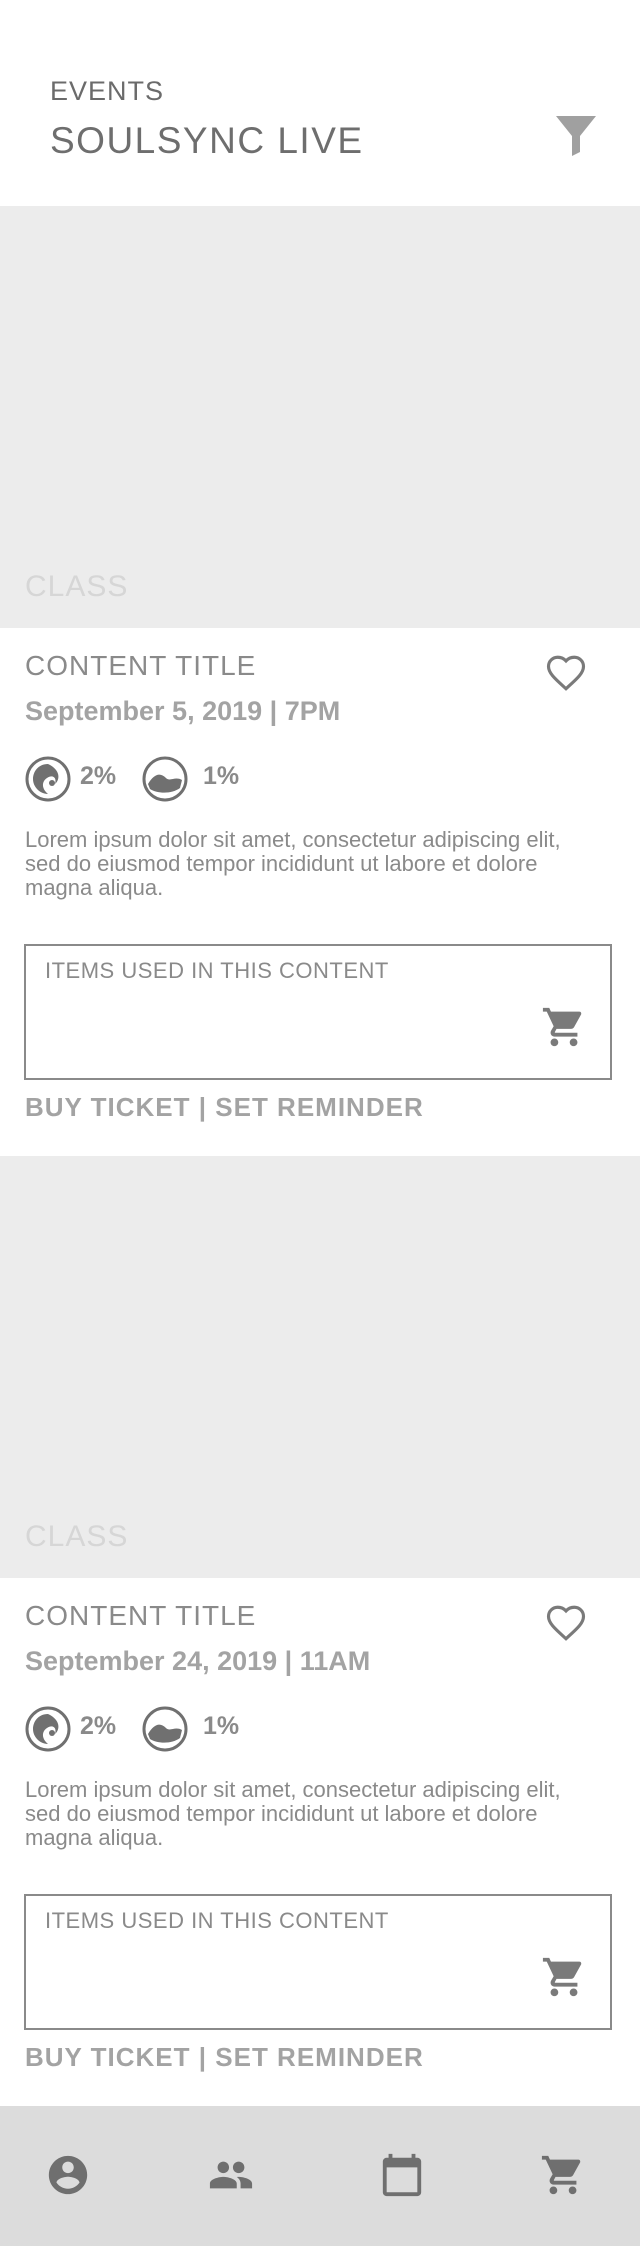 This screenshot has width=640, height=2246. Describe the element at coordinates (402, 2175) in the screenshot. I see `calendar-icon` at that location.